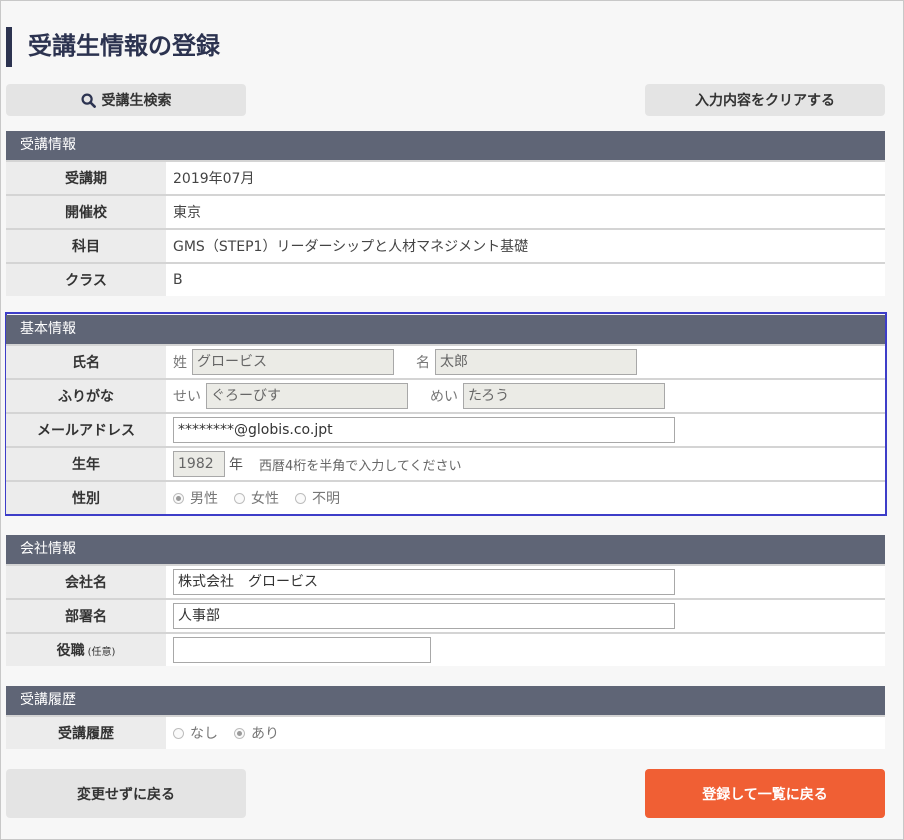  What do you see at coordinates (424, 616) in the screenshot?
I see `department-field: 人事部` at bounding box center [424, 616].